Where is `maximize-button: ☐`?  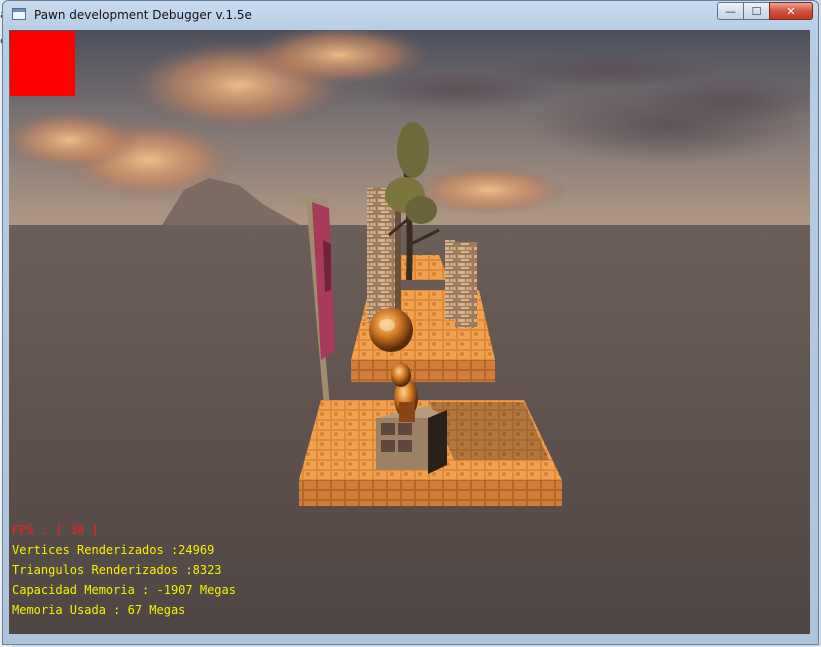 maximize-button: ☐ is located at coordinates (756, 11).